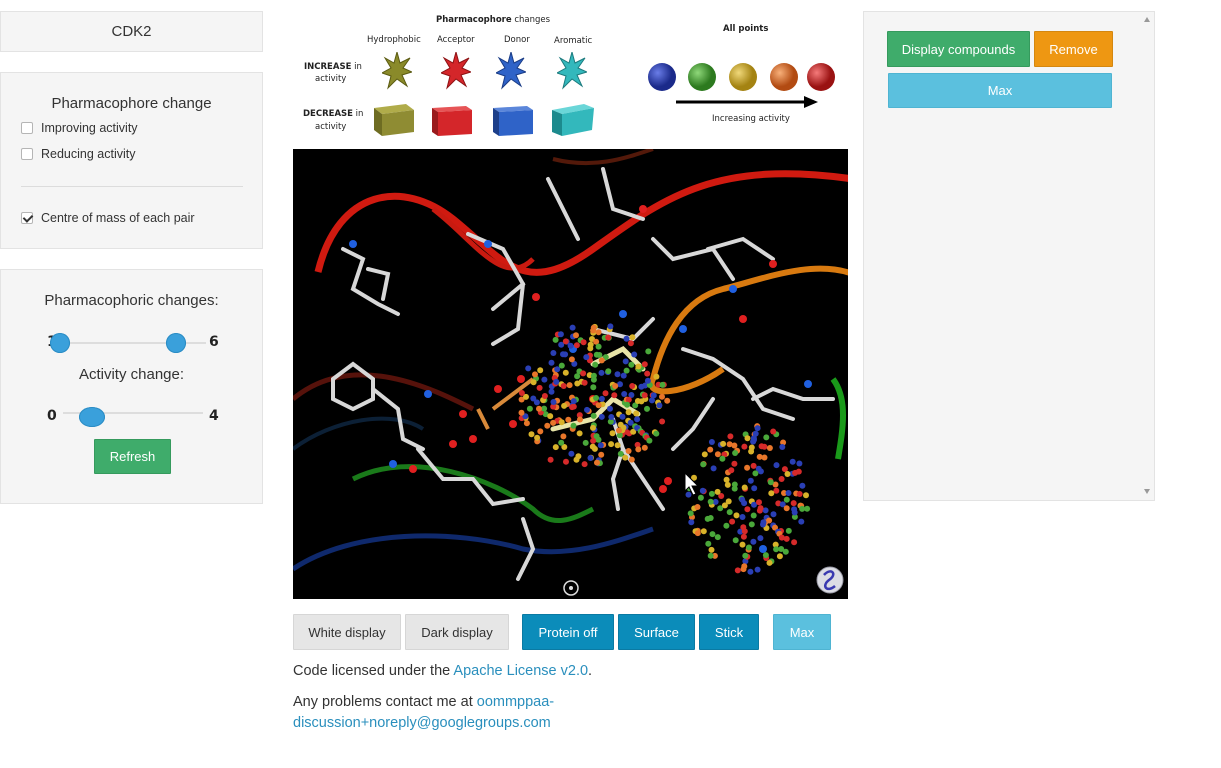 This screenshot has width=1221, height=768. What do you see at coordinates (729, 632) in the screenshot?
I see `stick-button: Stick` at bounding box center [729, 632].